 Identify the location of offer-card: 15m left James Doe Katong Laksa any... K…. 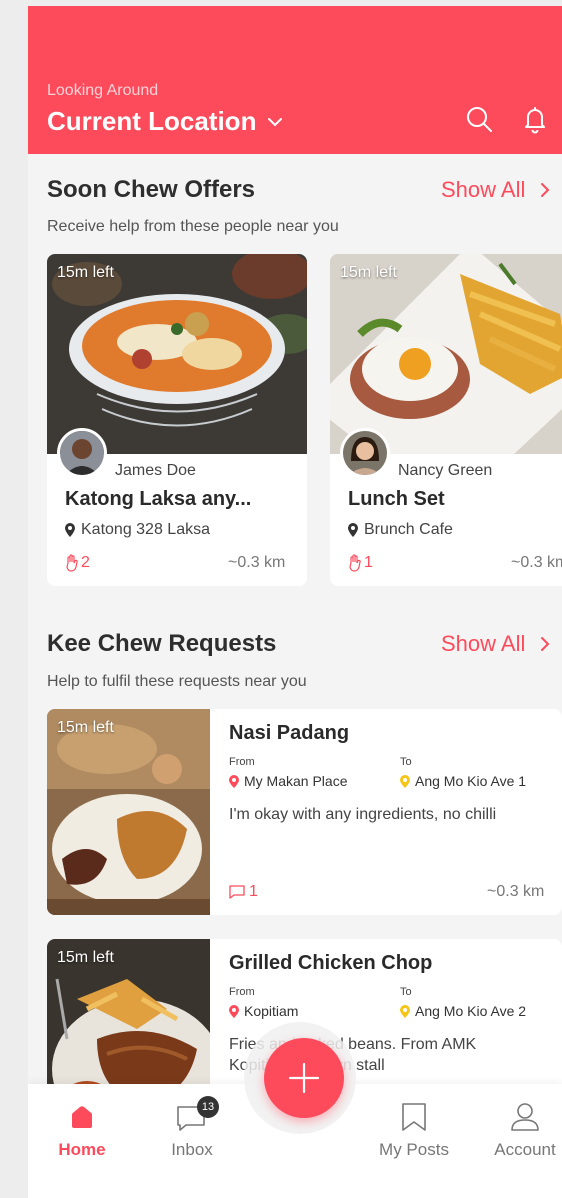
(177, 420).